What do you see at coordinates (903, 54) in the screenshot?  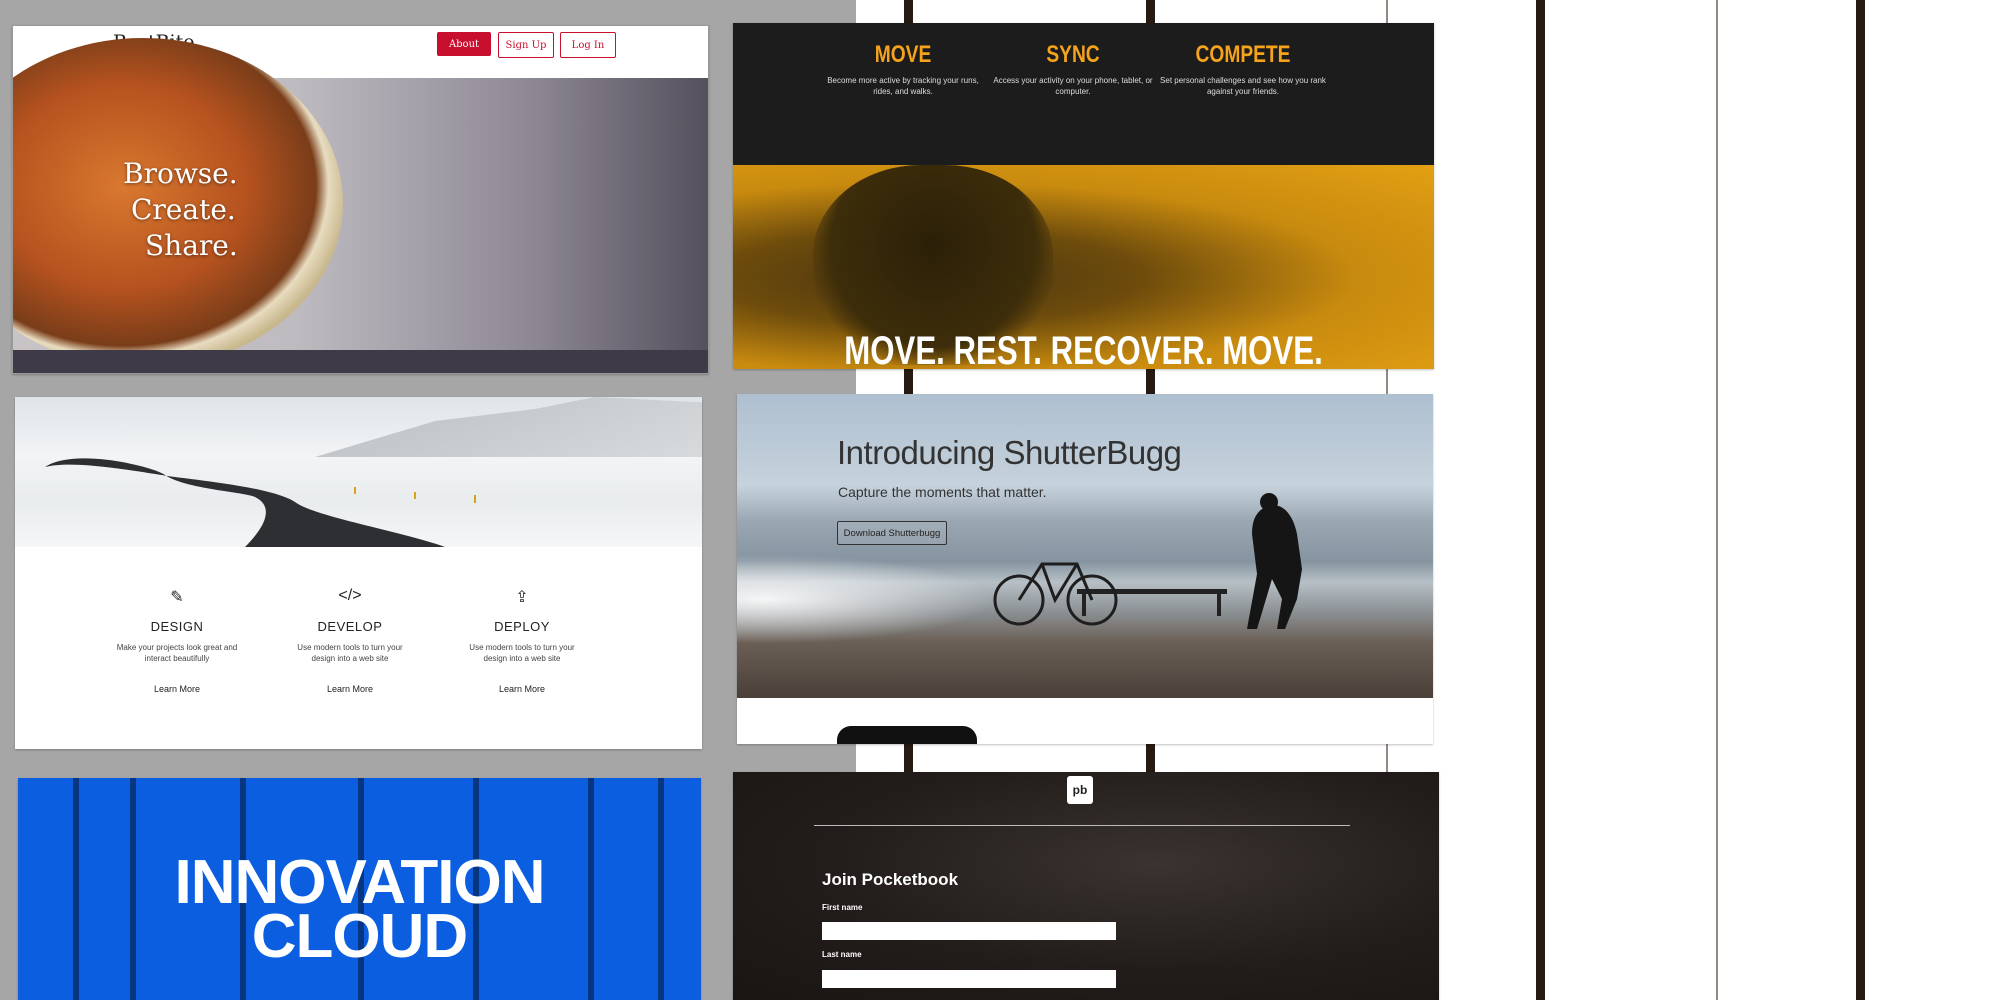 I see `feature-title: MOVE` at bounding box center [903, 54].